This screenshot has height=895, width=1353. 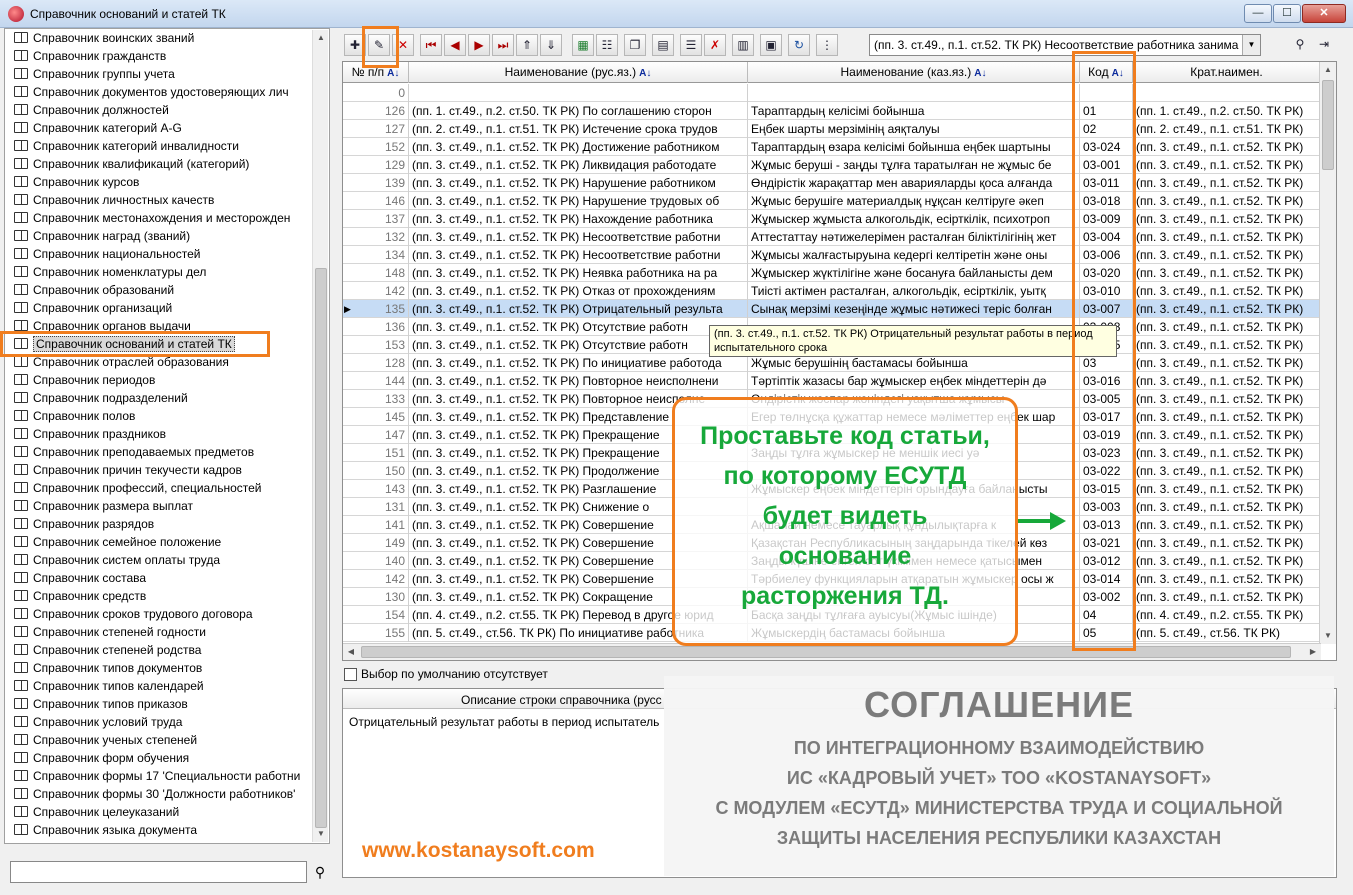 I want to click on scroll-up-icon: ▲, so click(x=321, y=38).